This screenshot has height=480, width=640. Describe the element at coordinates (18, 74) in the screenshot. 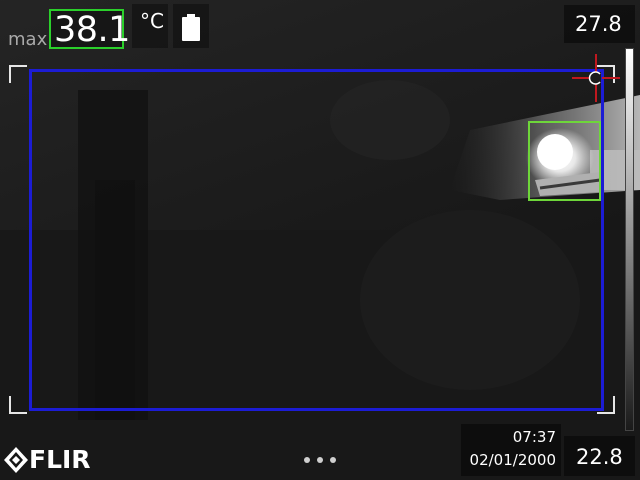

I see `frame-corner-top-left` at that location.